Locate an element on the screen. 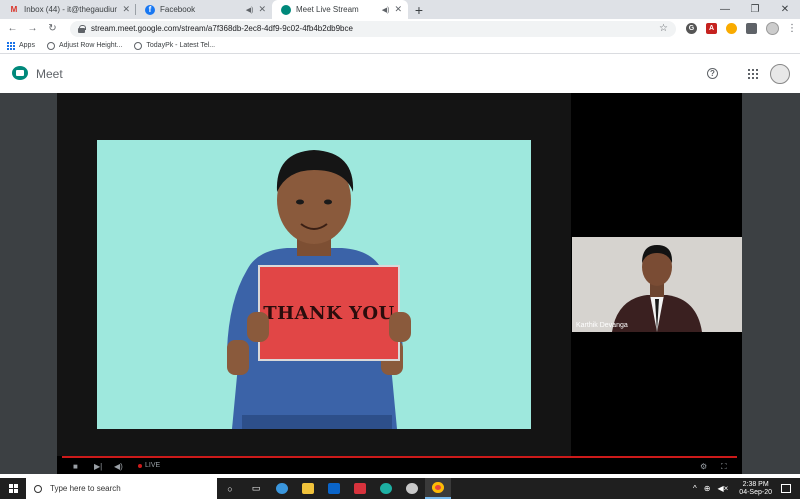 The height and width of the screenshot is (499, 800). settings-gear-icon: ⚙ is located at coordinates (703, 466).